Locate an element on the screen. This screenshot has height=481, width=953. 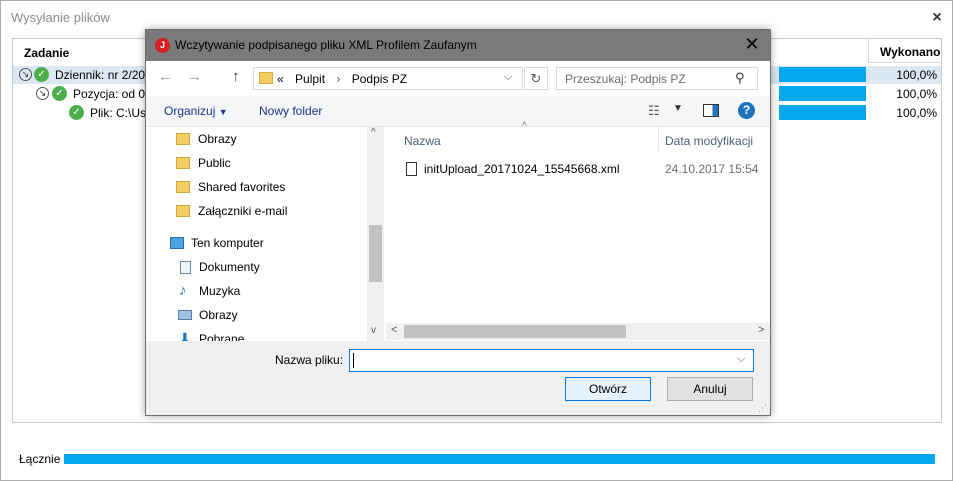
nav-item-obrazy-2: Obrazy is located at coordinates (208, 315).